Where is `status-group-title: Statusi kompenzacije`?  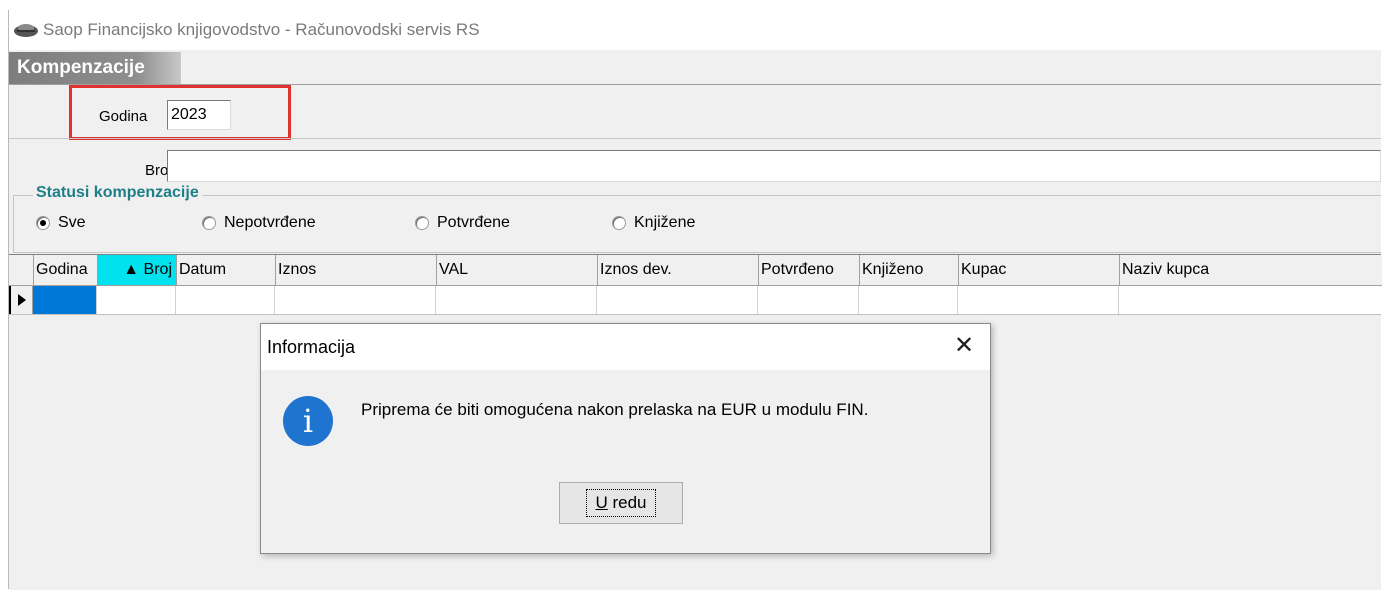
status-group-title: Statusi kompenzacije is located at coordinates (117, 193).